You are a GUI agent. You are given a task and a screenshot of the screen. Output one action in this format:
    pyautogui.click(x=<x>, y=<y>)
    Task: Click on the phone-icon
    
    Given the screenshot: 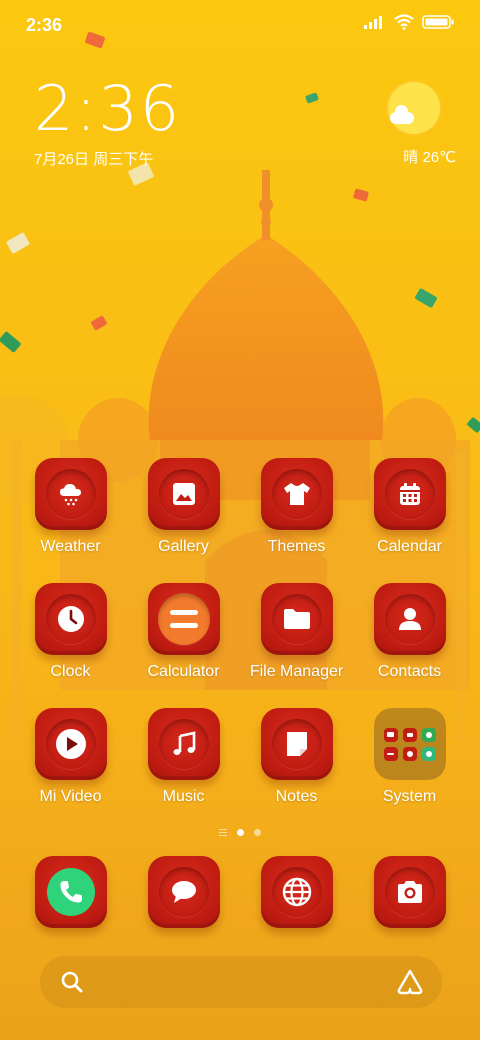 What is the action you would take?
    pyautogui.click(x=70, y=892)
    